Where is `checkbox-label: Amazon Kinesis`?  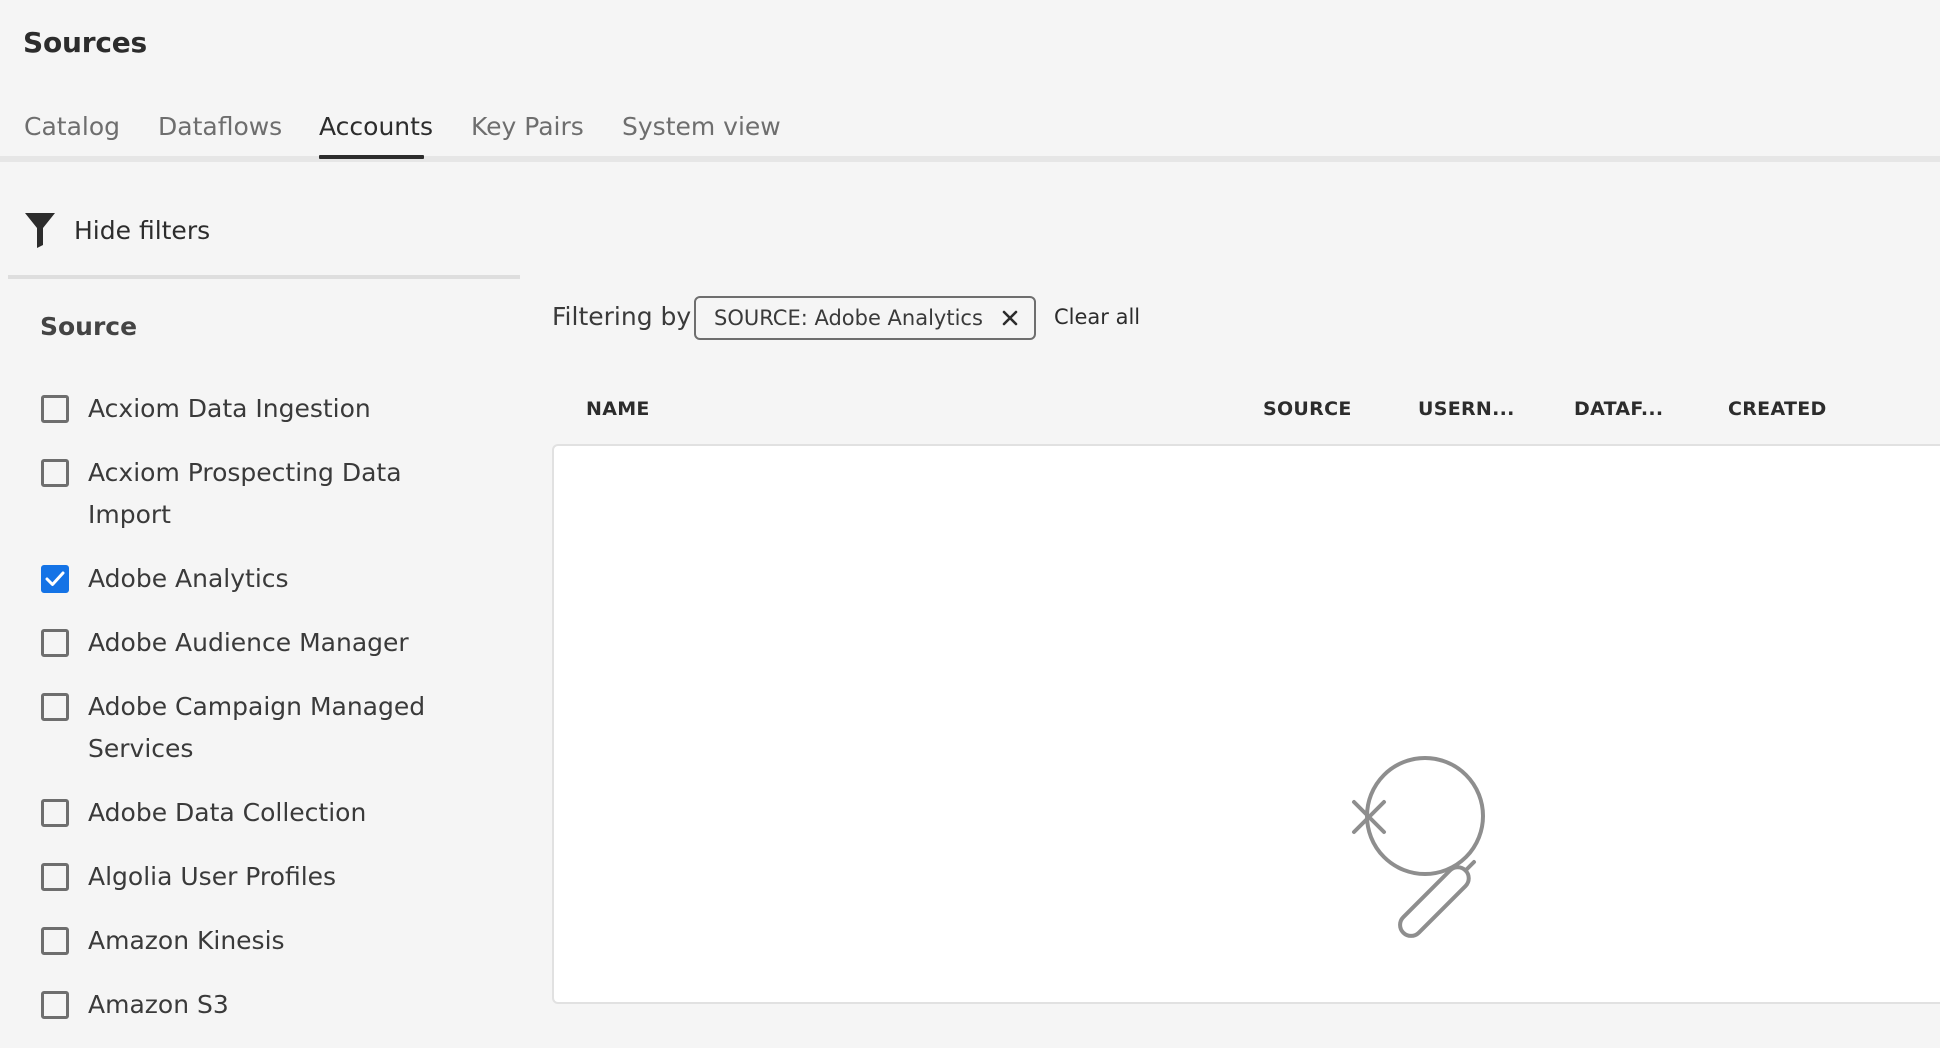
checkbox-label: Amazon Kinesis is located at coordinates (186, 940).